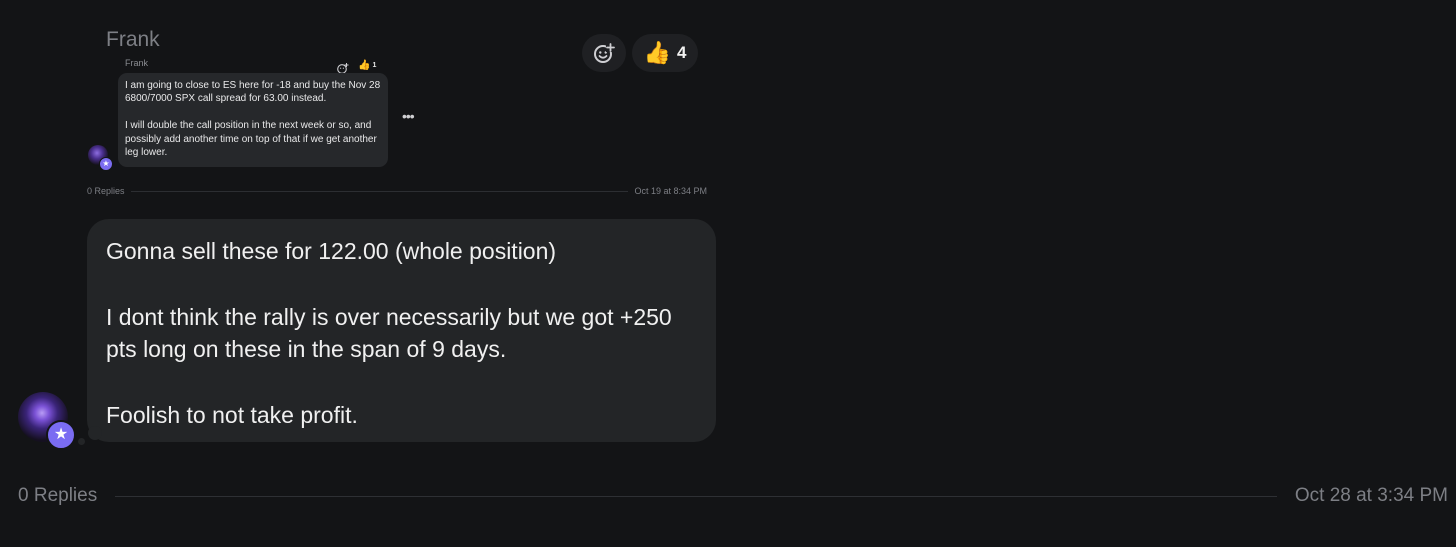 The image size is (1456, 547). Describe the element at coordinates (95, 433) in the screenshot. I see `bubble-tail` at that location.